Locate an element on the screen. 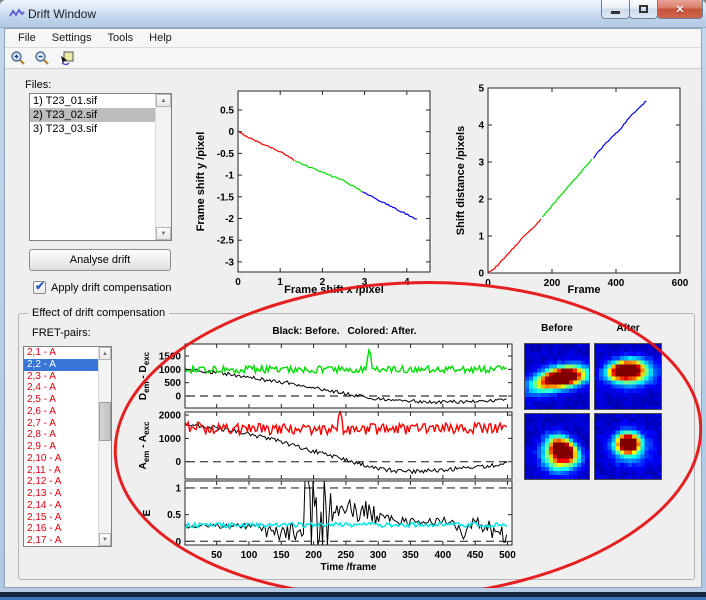 This screenshot has width=706, height=600. fret-pair-item: 2,12 - A is located at coordinates (61, 482).